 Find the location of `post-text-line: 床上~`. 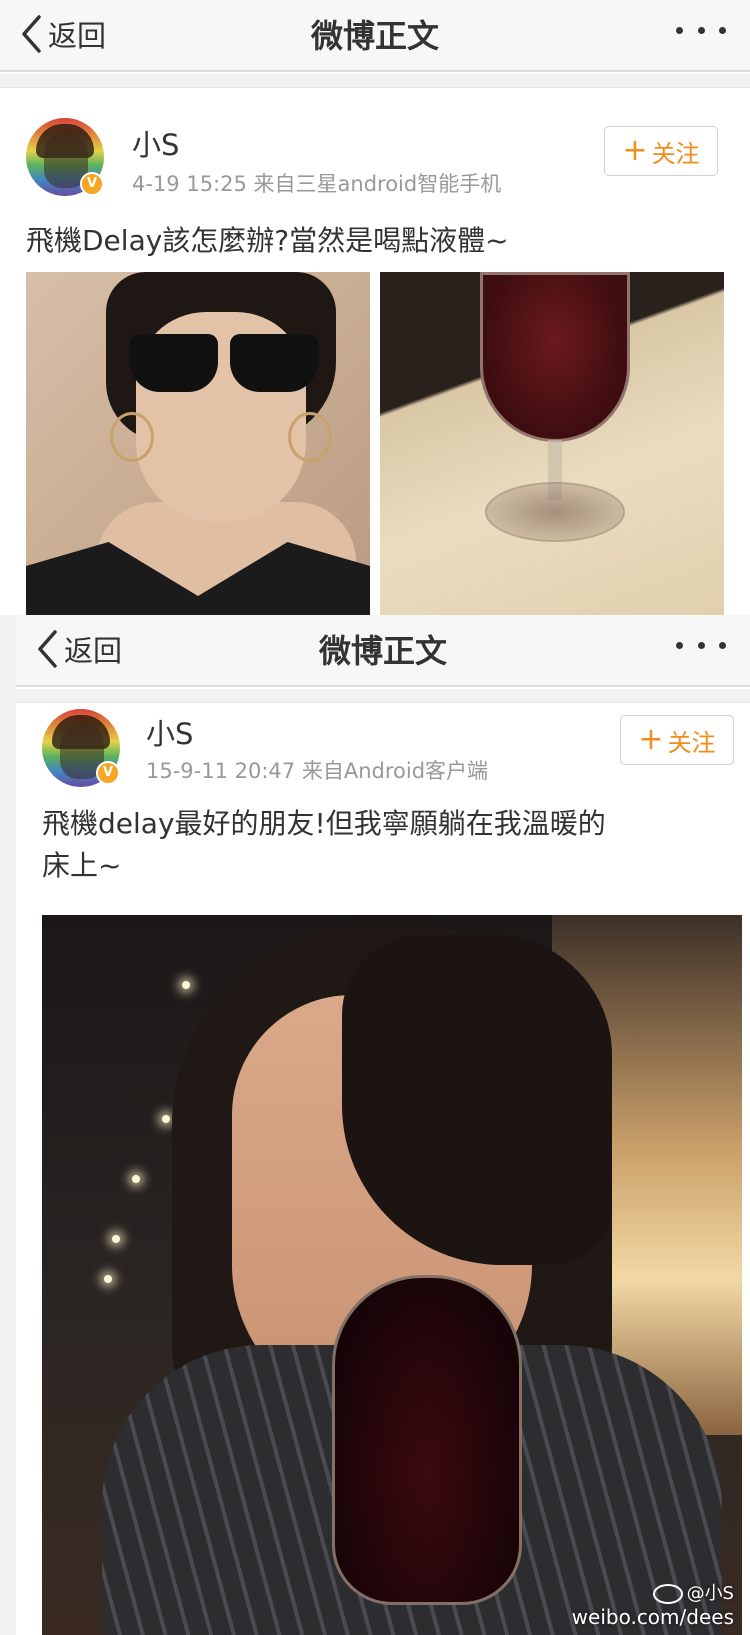

post-text-line: 床上~ is located at coordinates (82, 865).